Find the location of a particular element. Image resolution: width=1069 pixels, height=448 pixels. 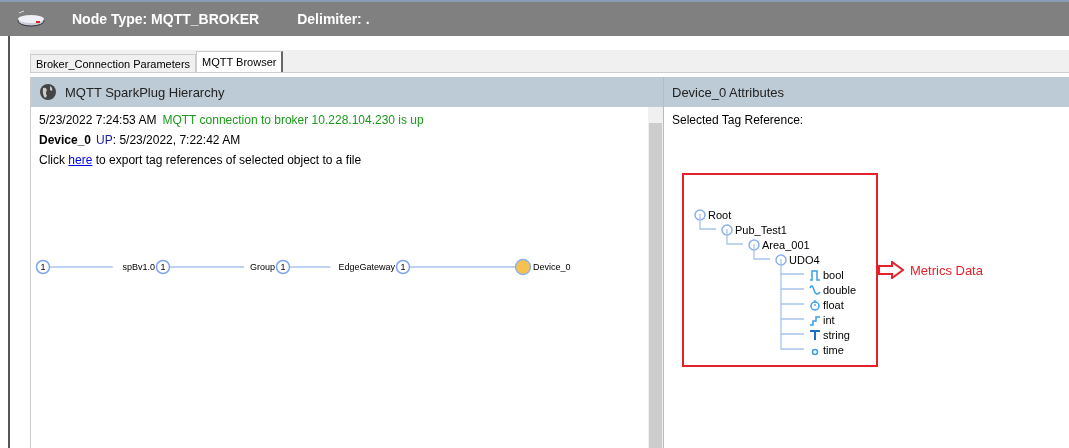

tree-item: string is located at coordinates (836, 334).